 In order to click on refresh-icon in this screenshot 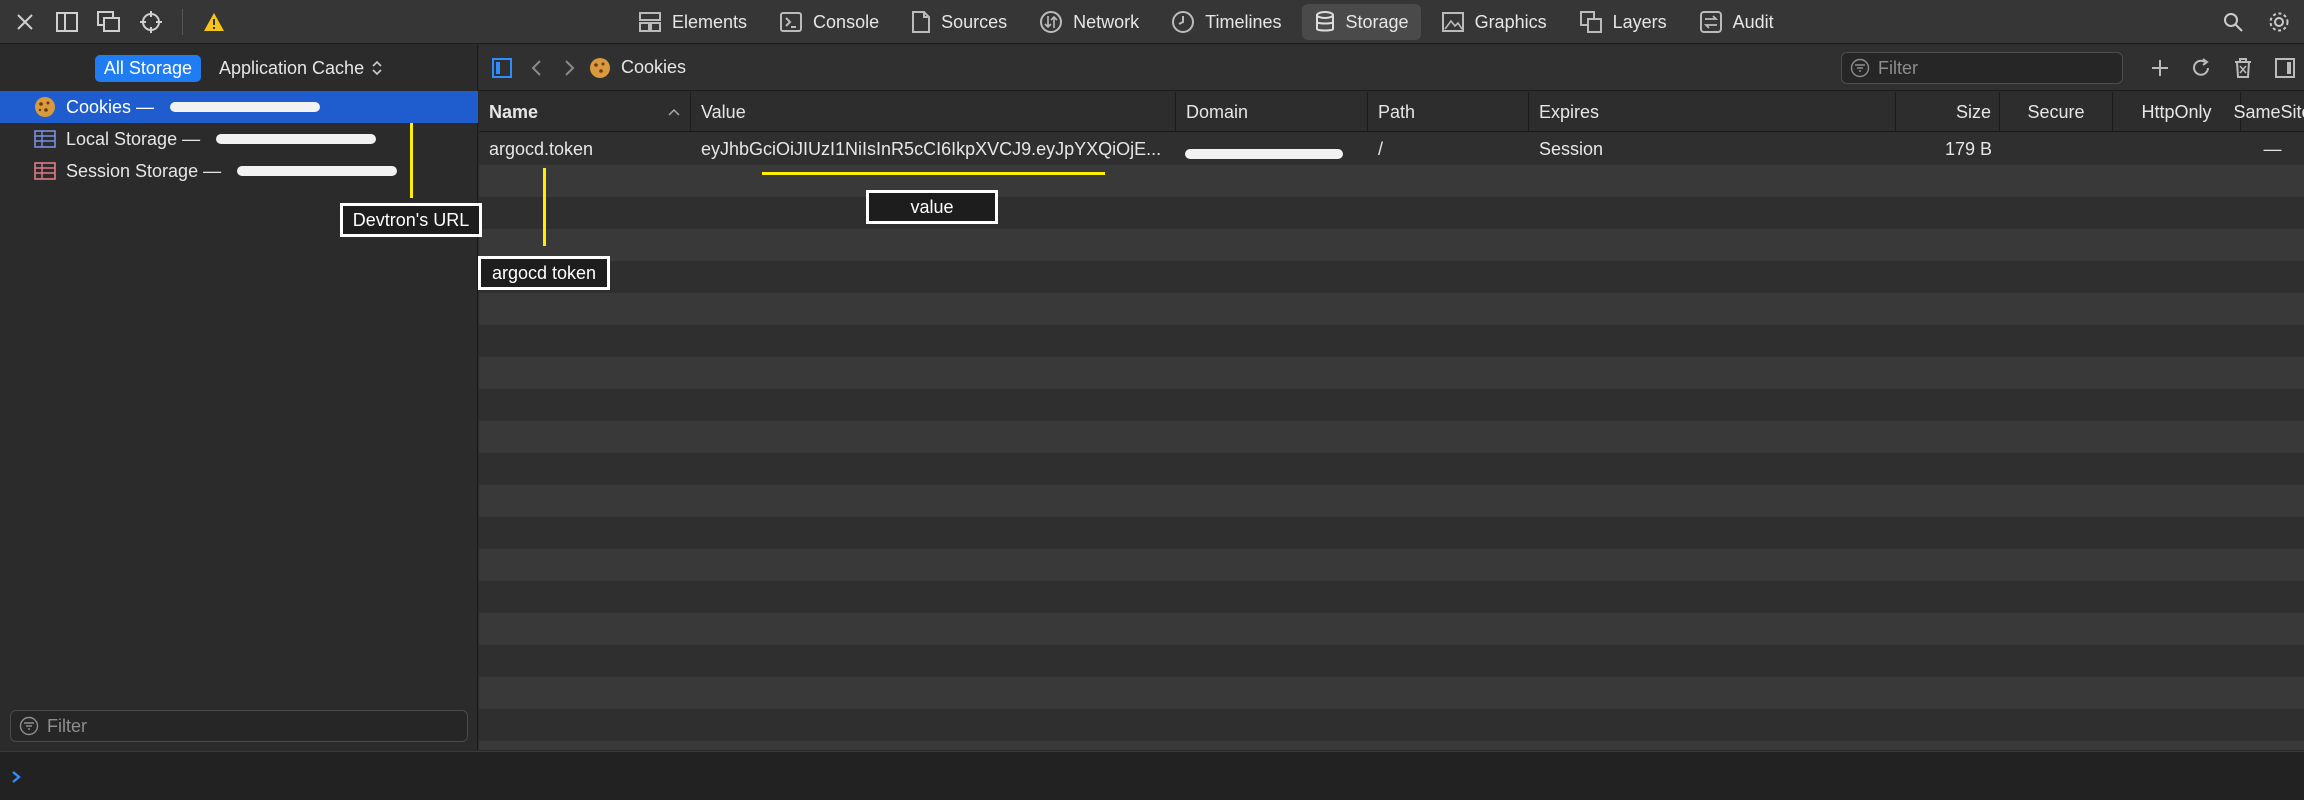, I will do `click(2201, 68)`.